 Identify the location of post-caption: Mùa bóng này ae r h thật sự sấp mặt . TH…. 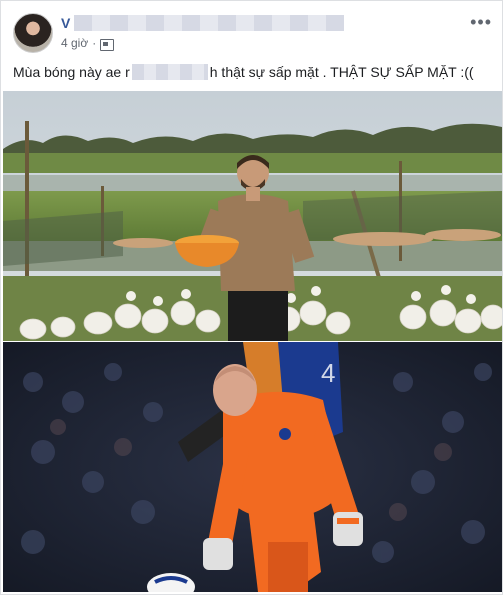
(253, 72).